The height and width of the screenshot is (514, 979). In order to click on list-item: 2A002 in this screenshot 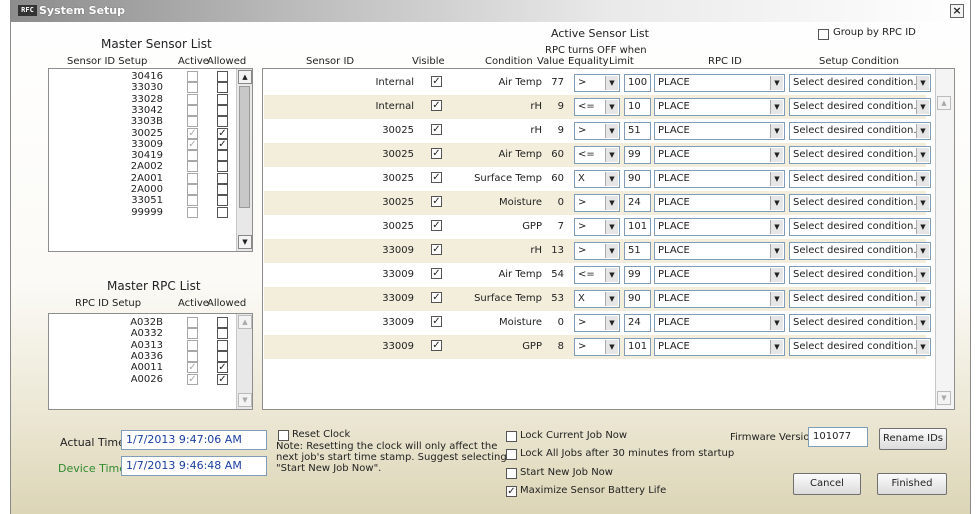, I will do `click(150, 167)`.